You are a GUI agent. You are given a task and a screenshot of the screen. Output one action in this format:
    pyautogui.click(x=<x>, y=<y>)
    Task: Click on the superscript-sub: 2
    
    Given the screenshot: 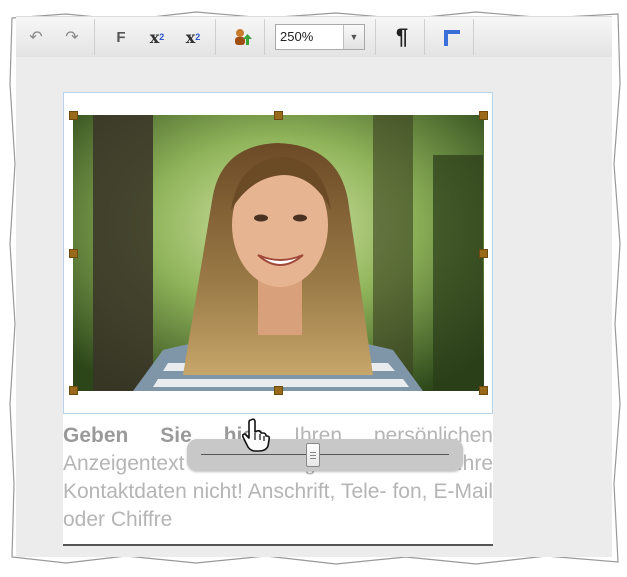 What is the action you would take?
    pyautogui.click(x=162, y=37)
    